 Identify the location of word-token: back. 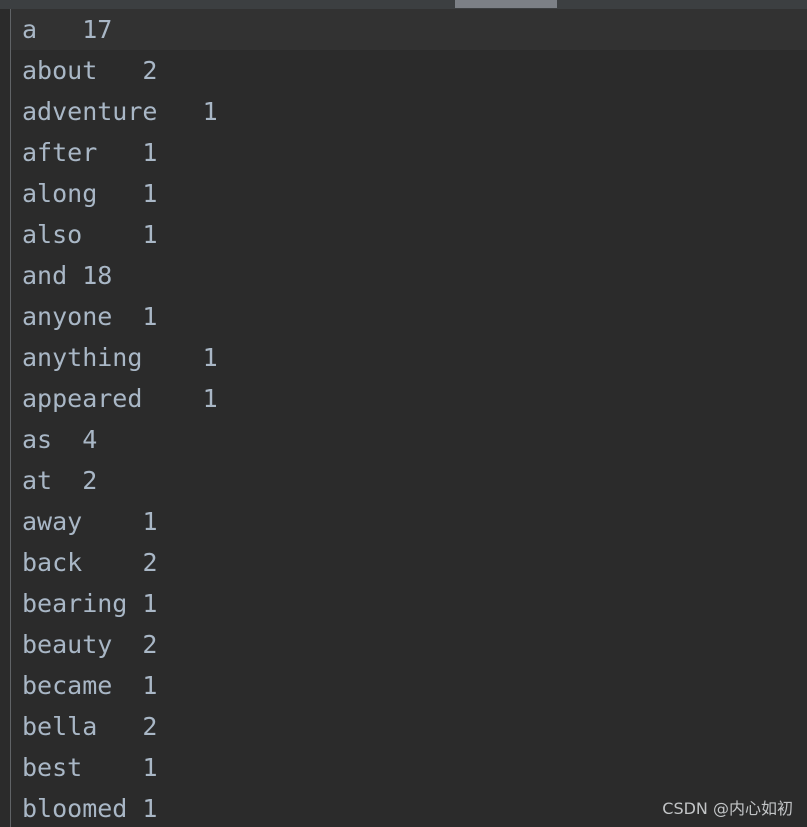
(52, 562).